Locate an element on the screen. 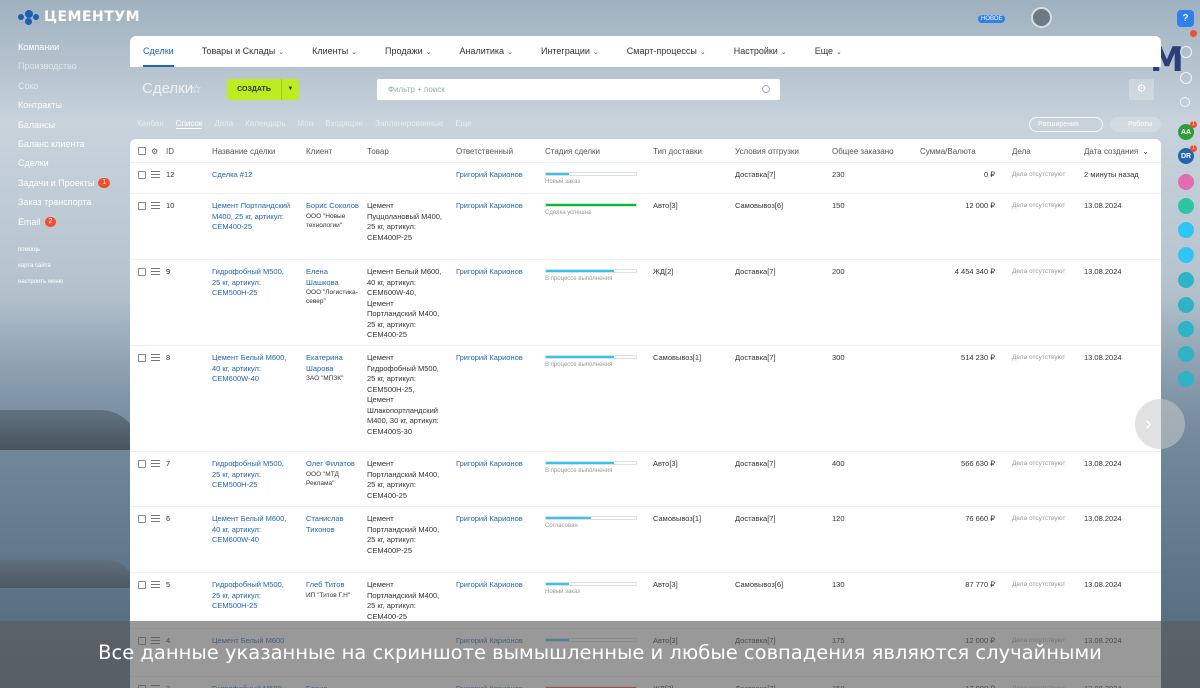 This screenshot has height=688, width=1200. column-header: Дела is located at coordinates (1021, 152).